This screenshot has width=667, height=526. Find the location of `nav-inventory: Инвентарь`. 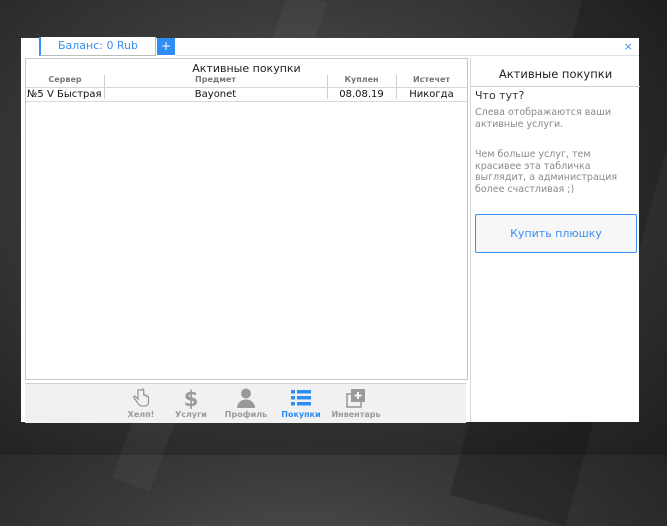

nav-inventory: Инвентарь is located at coordinates (356, 405).